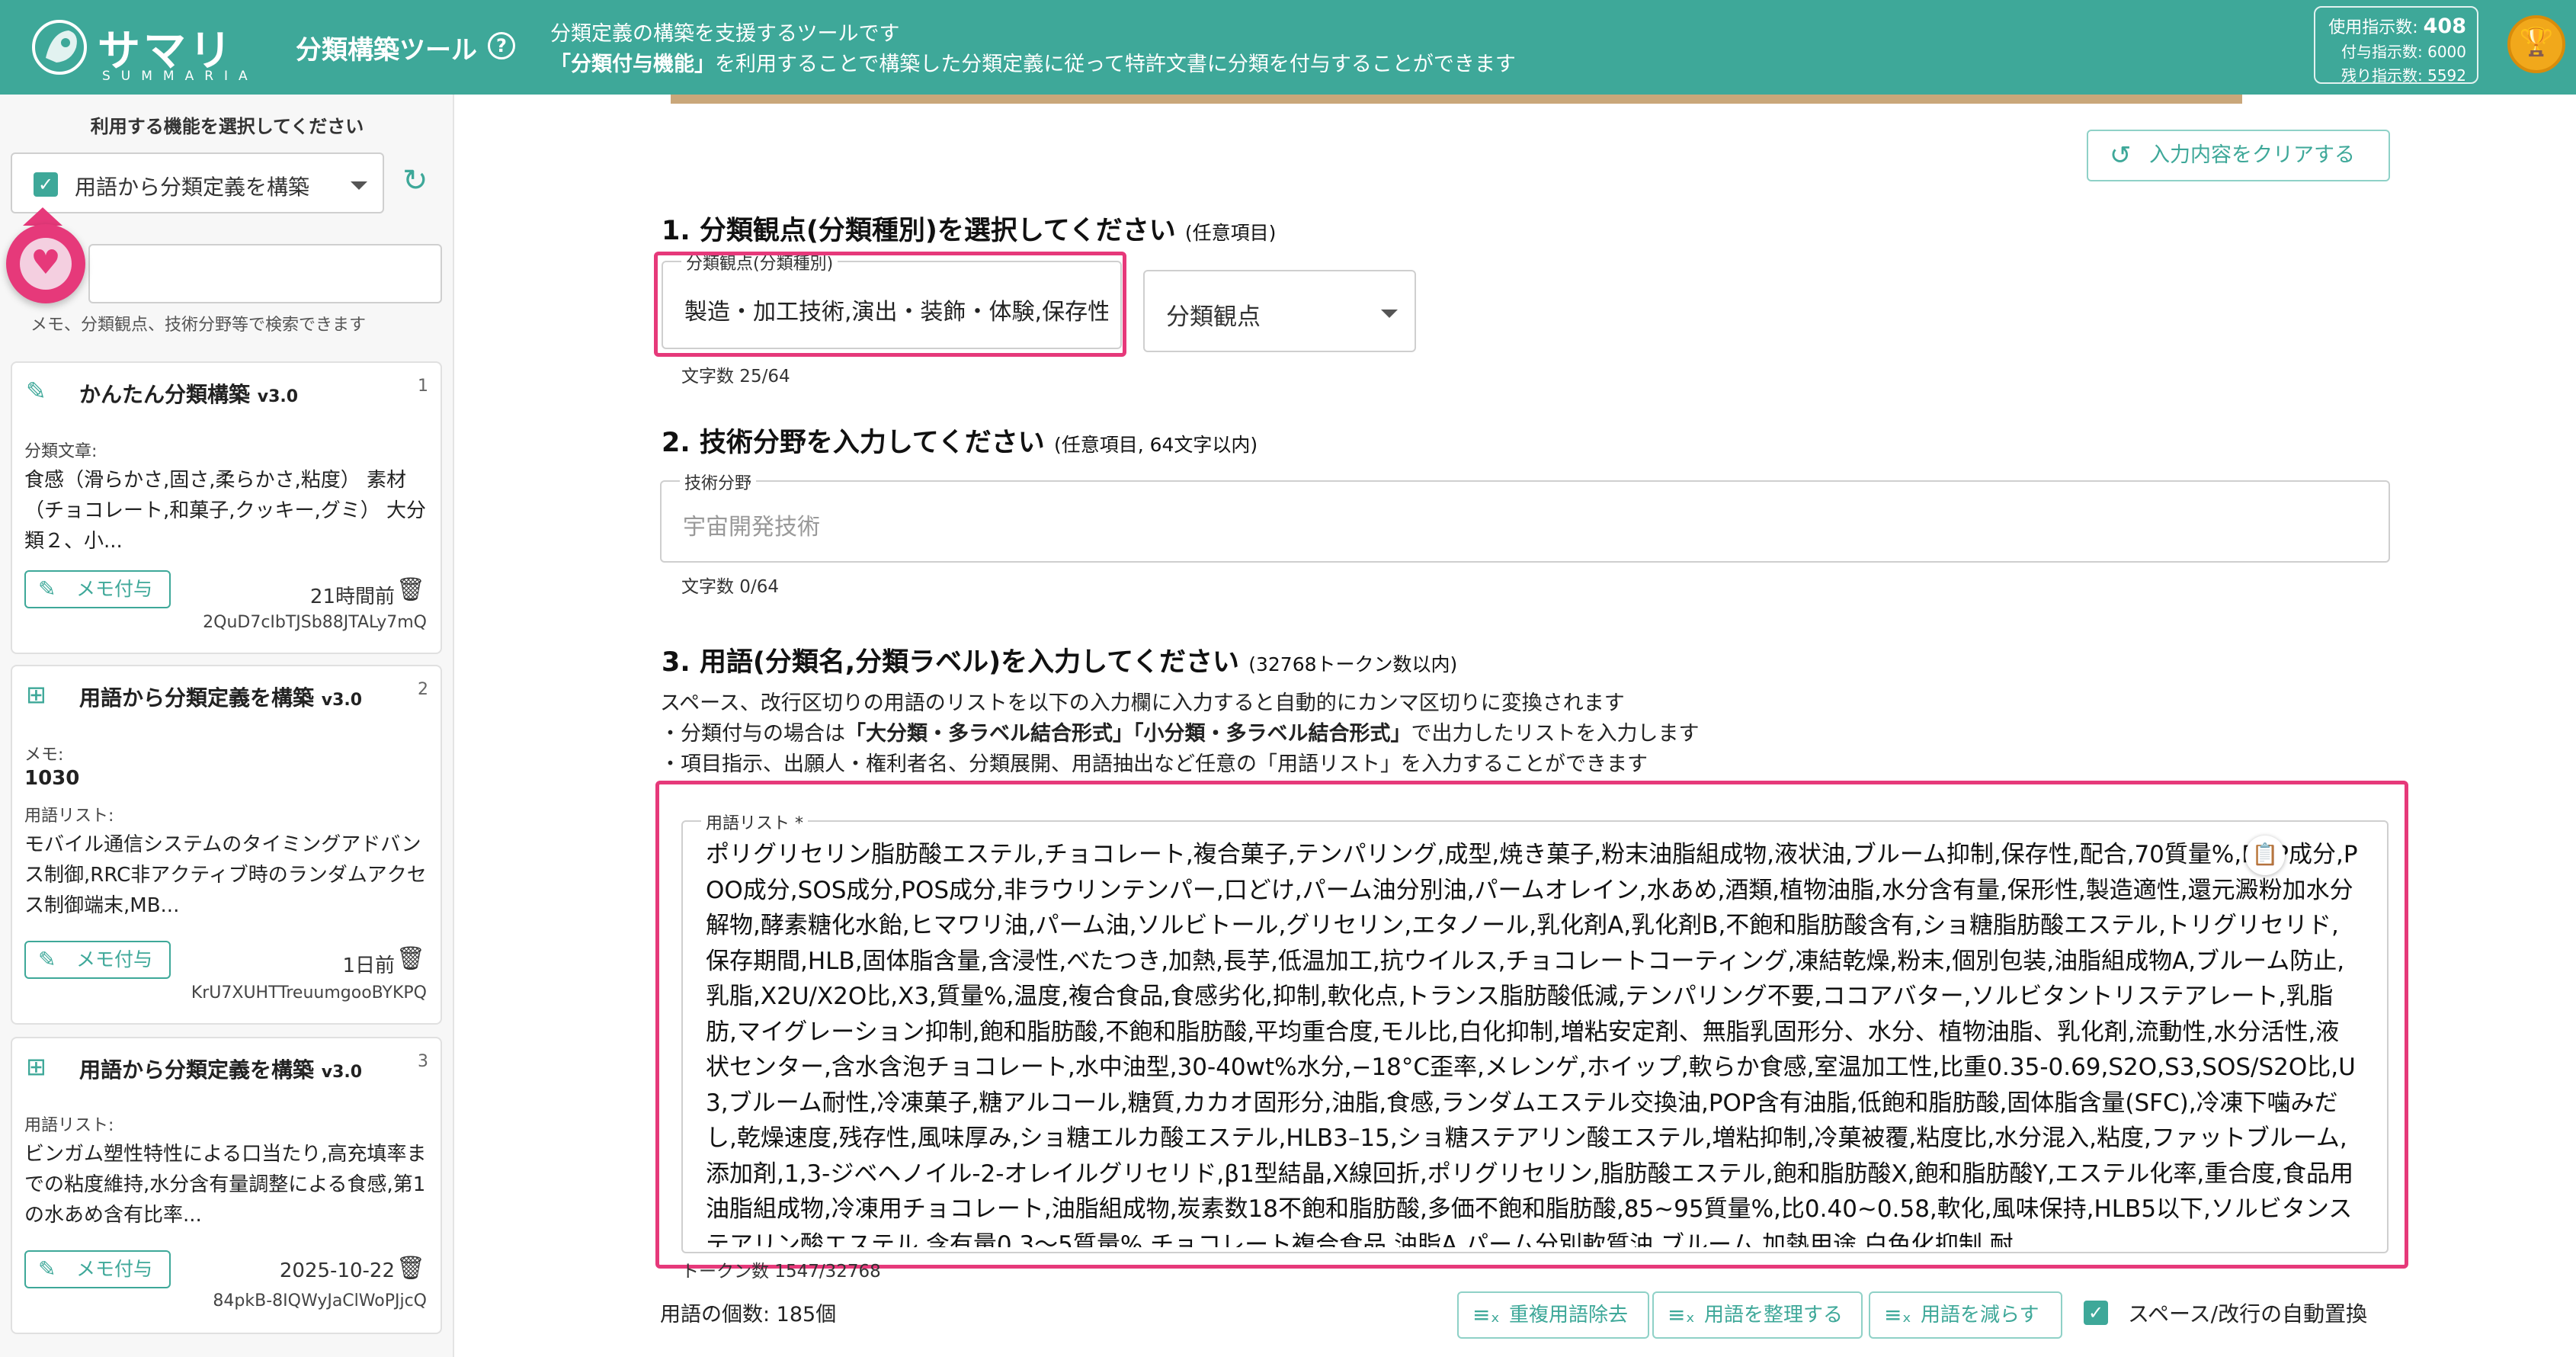 The height and width of the screenshot is (1357, 2576). Describe the element at coordinates (2096, 1313) in the screenshot. I see `auto-replace-checkbox: ✓` at that location.